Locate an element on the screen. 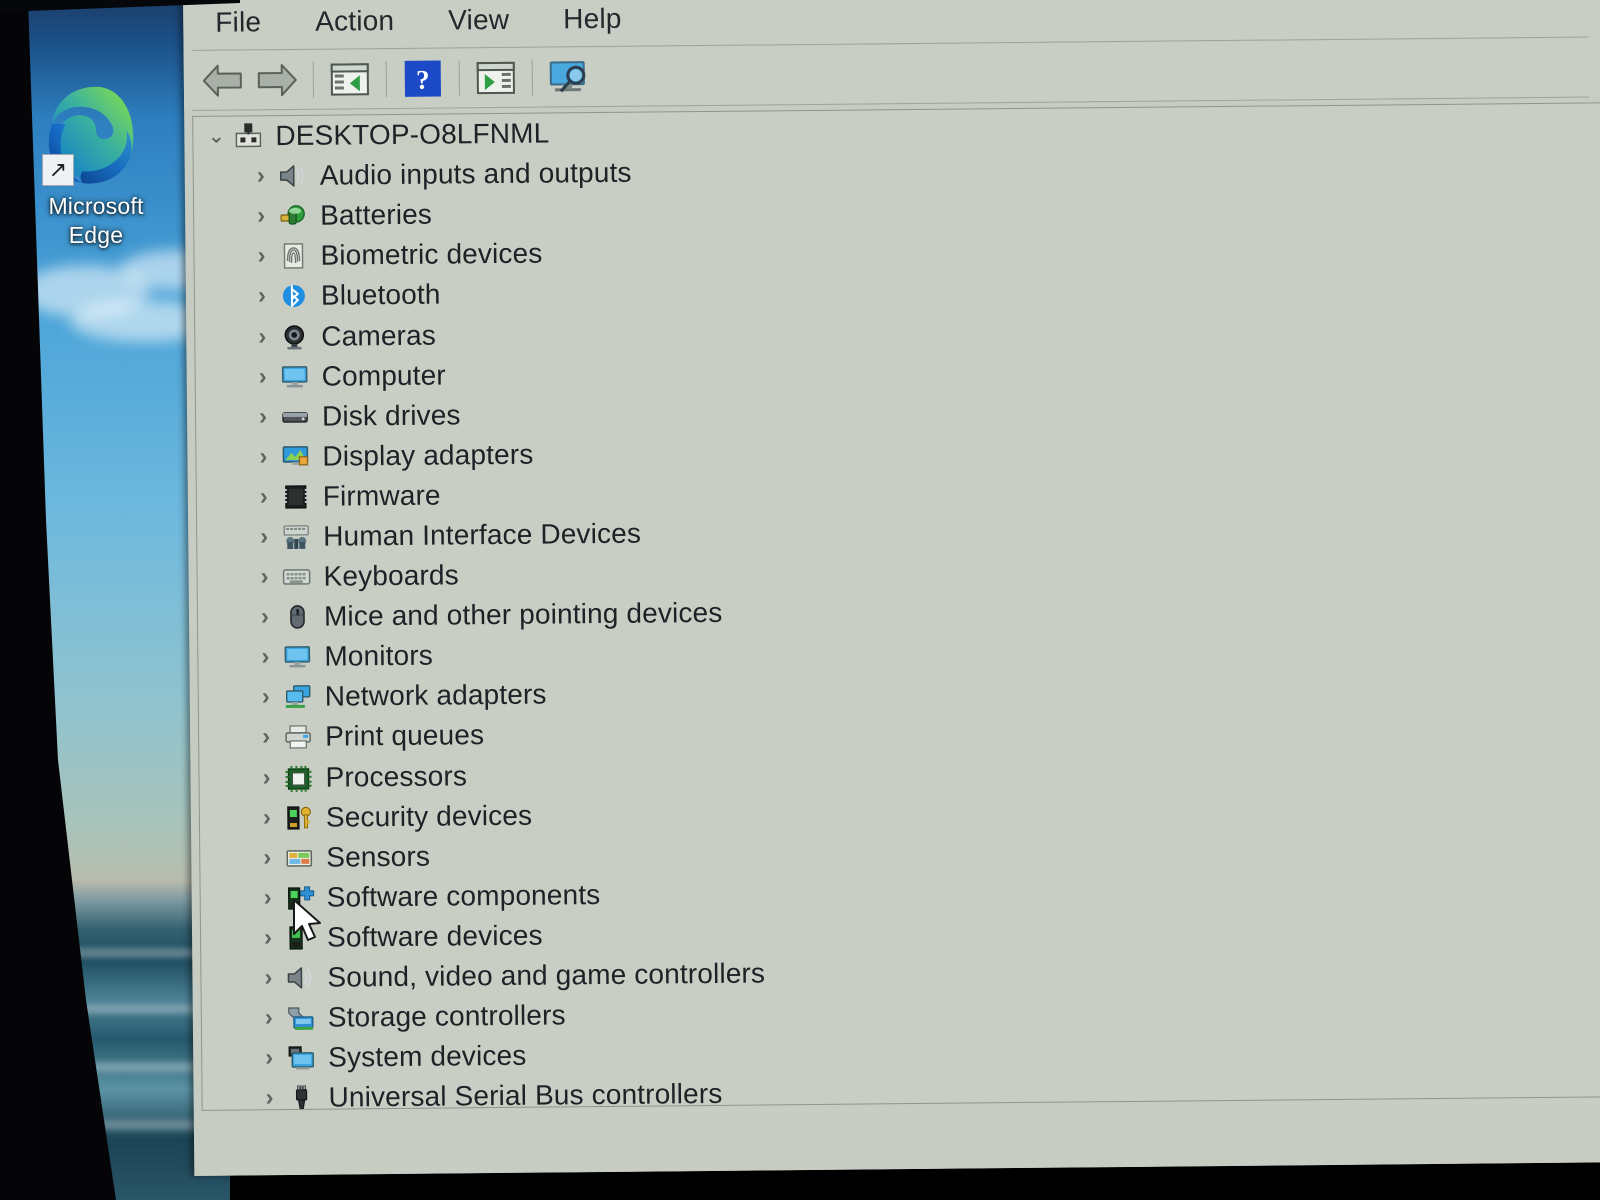 The height and width of the screenshot is (1200, 1600). camera-icon is located at coordinates (294, 336).